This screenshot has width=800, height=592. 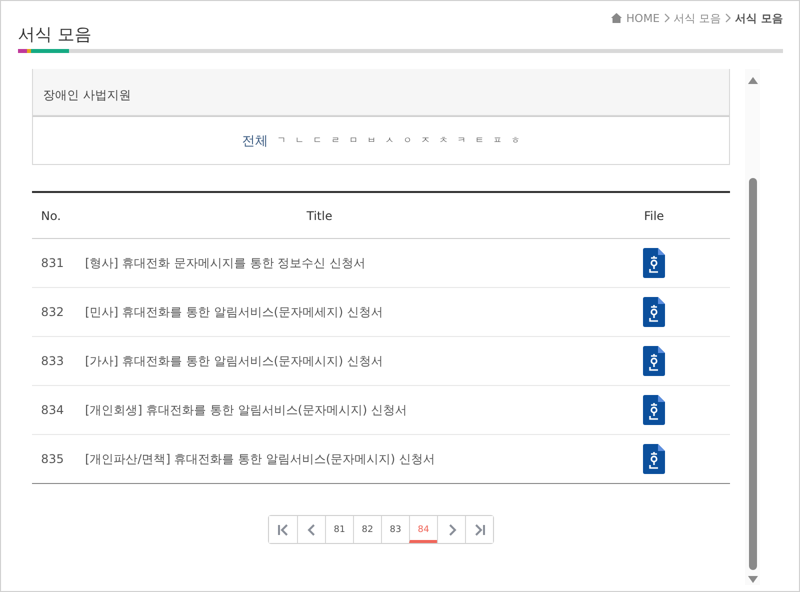 I want to click on scroll-down-icon, so click(x=753, y=579).